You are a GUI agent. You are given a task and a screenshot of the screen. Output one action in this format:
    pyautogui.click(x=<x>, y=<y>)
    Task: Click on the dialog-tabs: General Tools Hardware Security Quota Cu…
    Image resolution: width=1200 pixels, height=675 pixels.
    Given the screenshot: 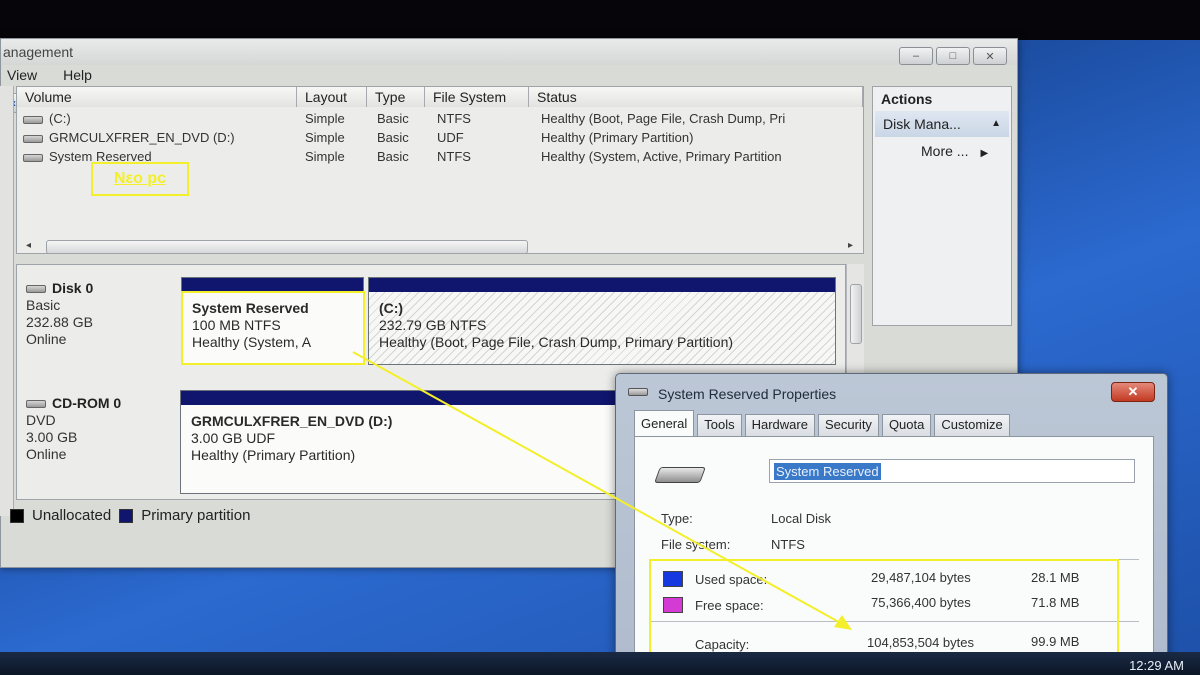 What is the action you would take?
    pyautogui.click(x=823, y=423)
    